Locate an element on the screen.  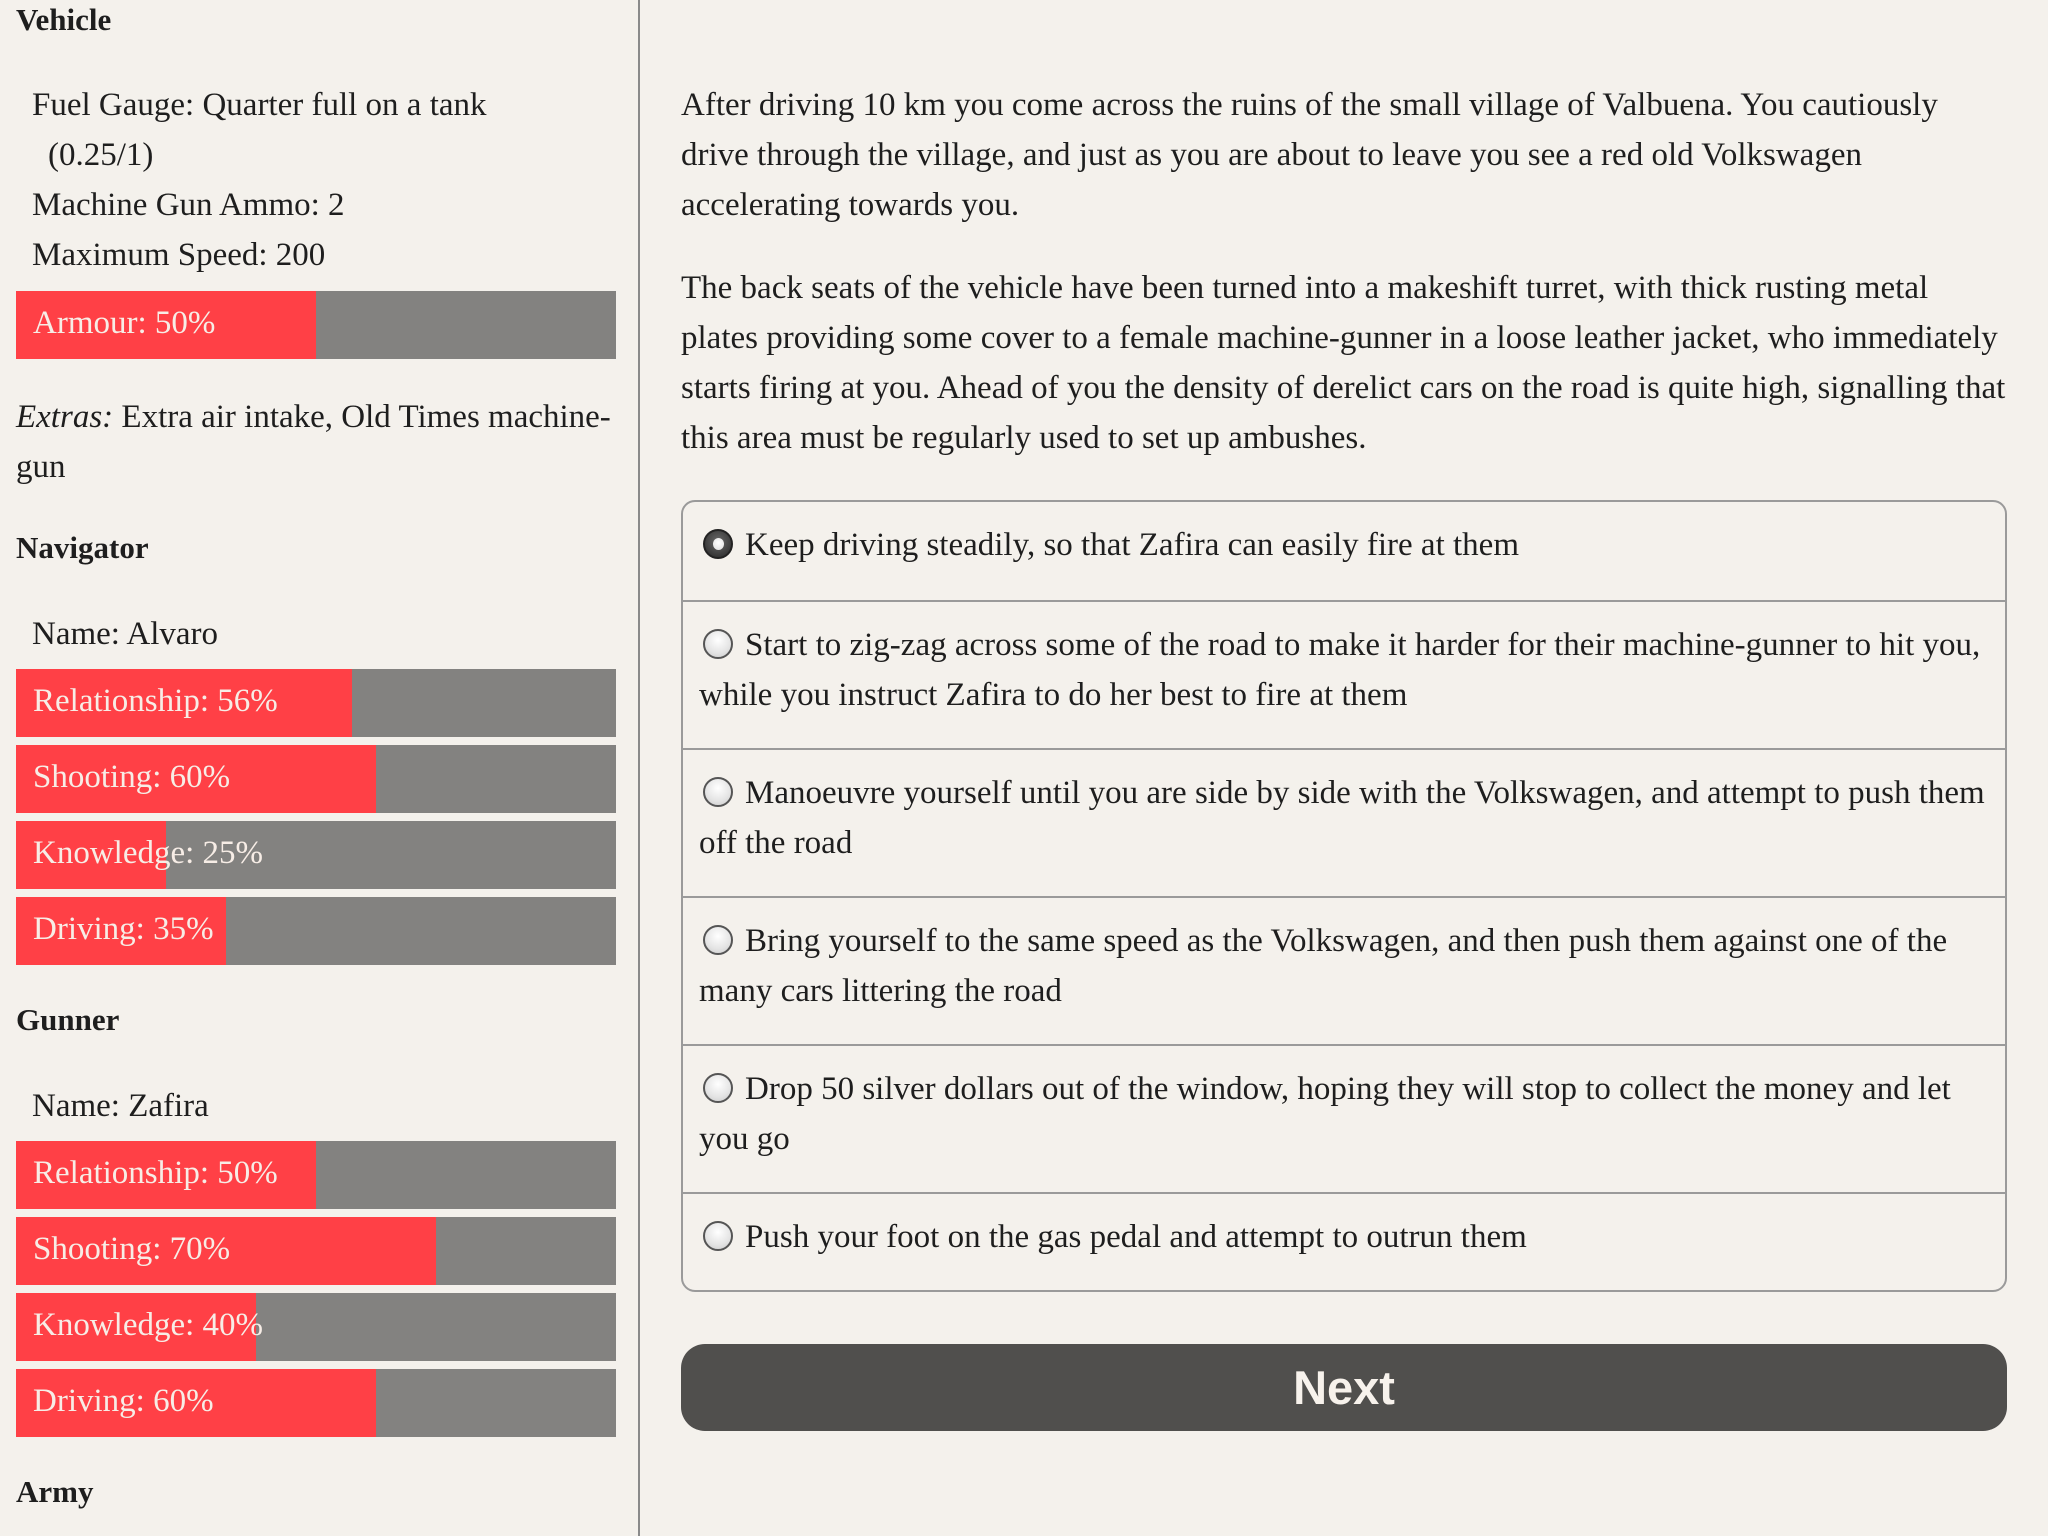
gunner-driving-bar: Driving: 60% is located at coordinates (316, 1403).